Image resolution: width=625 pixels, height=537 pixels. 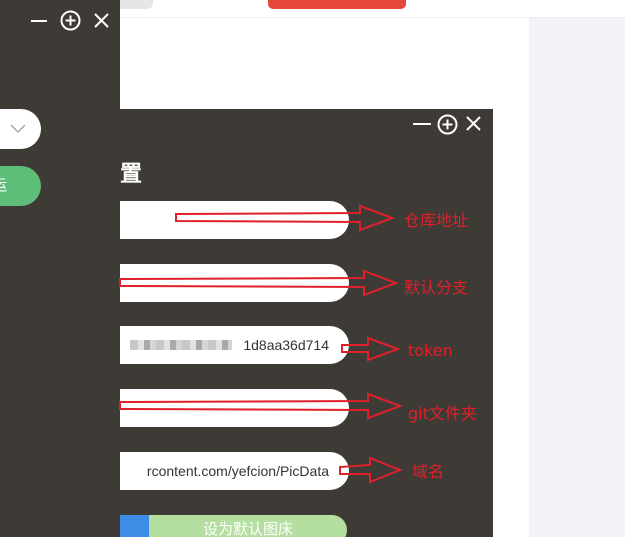 What do you see at coordinates (286, 345) in the screenshot?
I see `token-value: 1d8aa36d714` at bounding box center [286, 345].